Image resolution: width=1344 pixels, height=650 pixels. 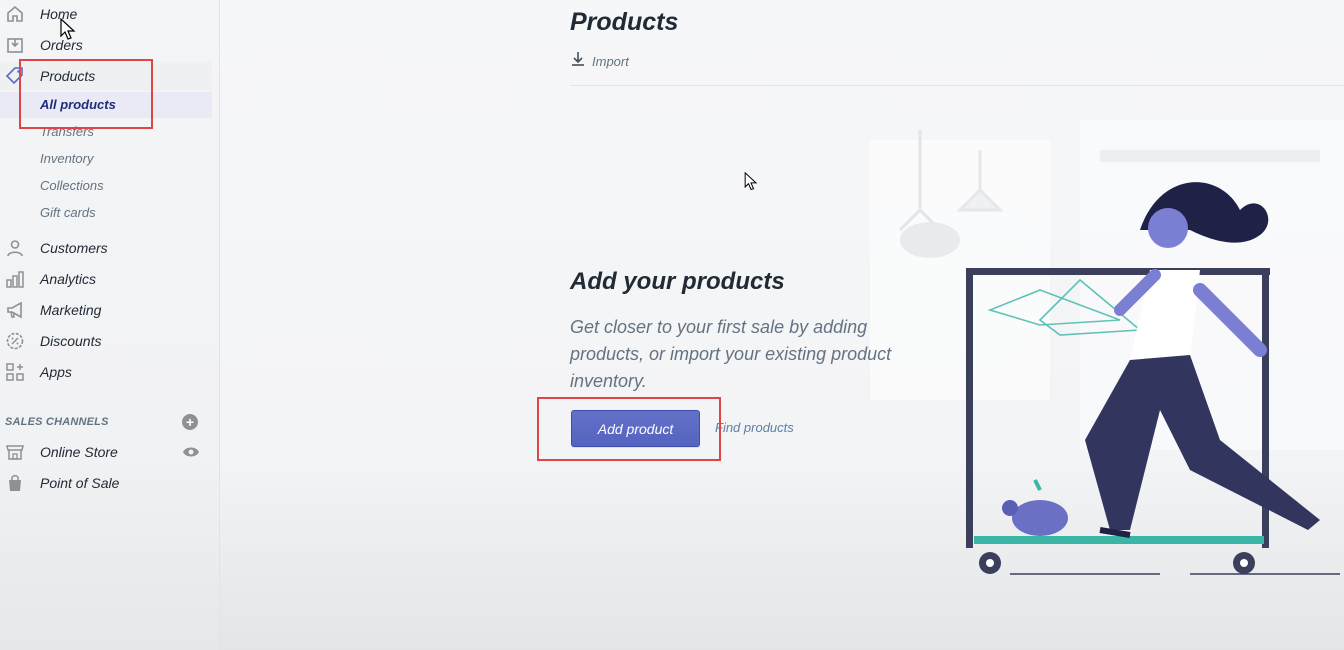 I want to click on import-label: Import, so click(x=610, y=61).